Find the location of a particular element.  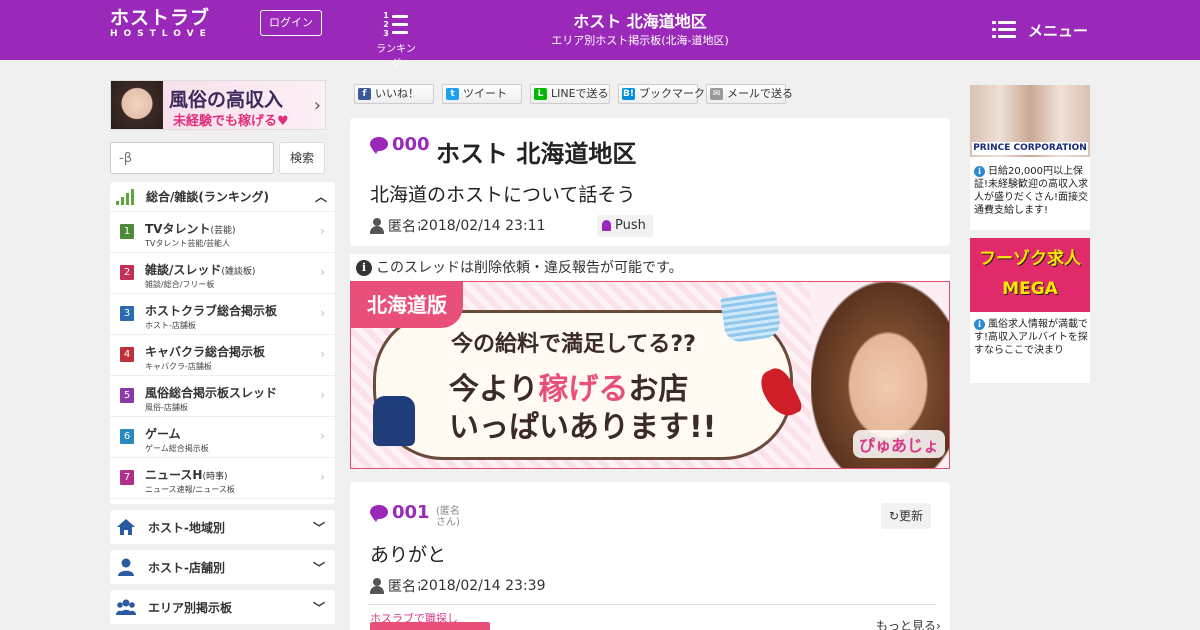

line-share-button: L LINEで送る is located at coordinates (570, 94).